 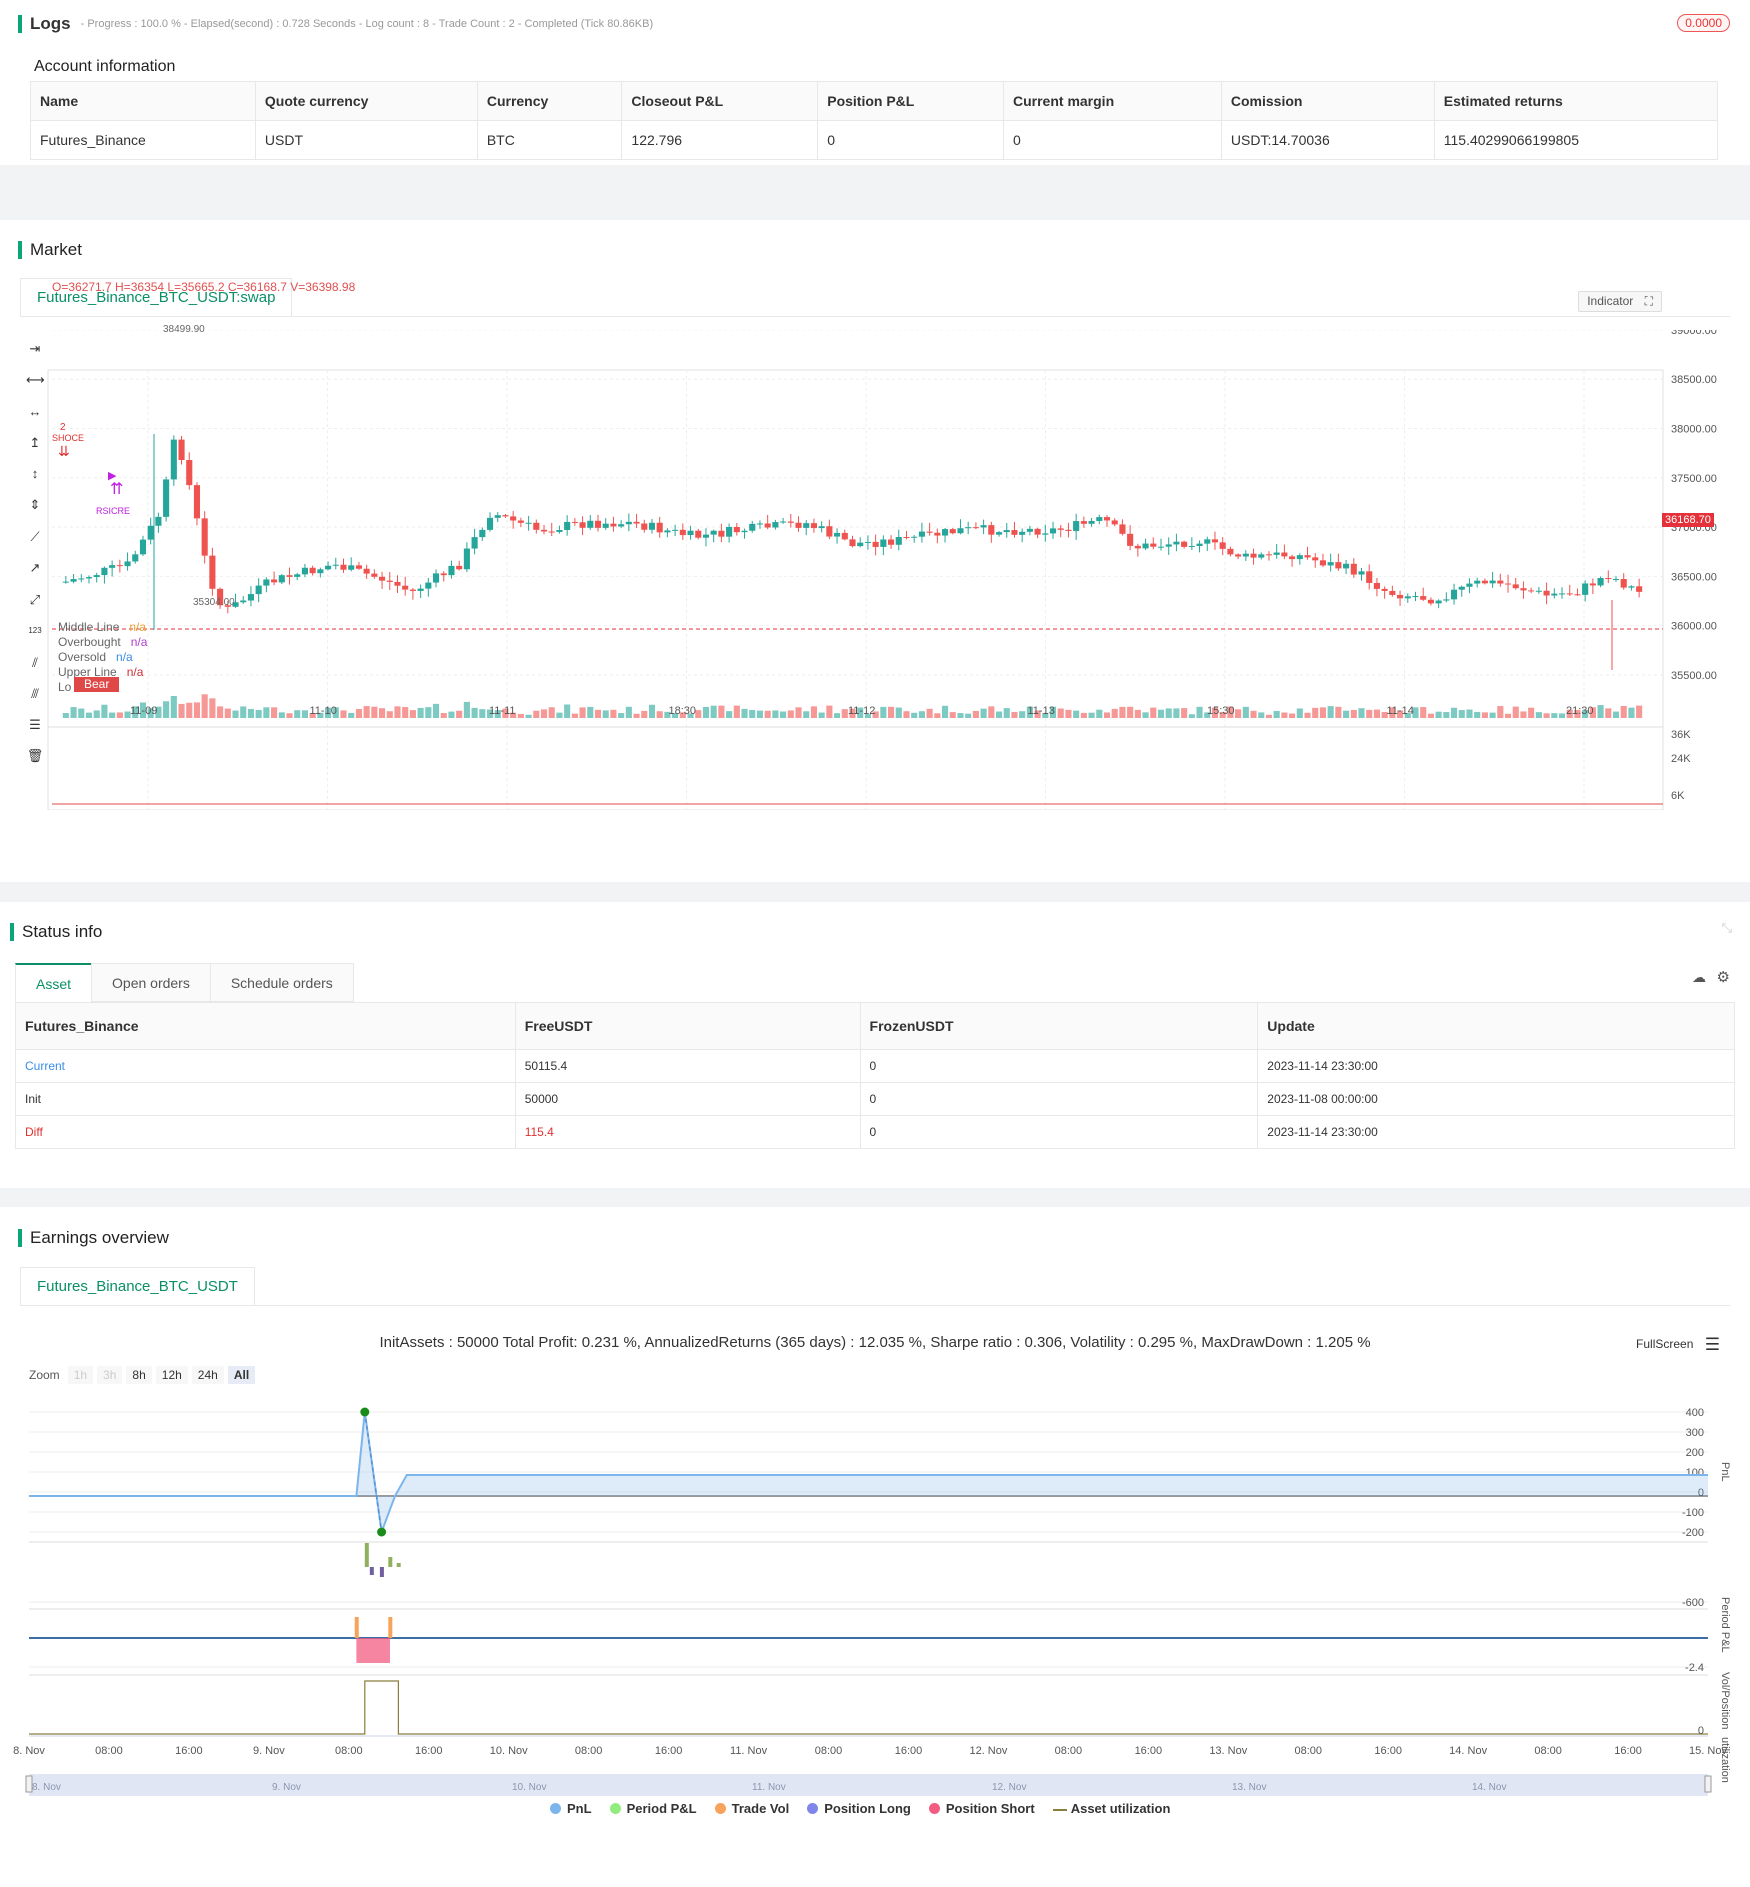 I want to click on zoom-8h: 8h, so click(x=139, y=1375).